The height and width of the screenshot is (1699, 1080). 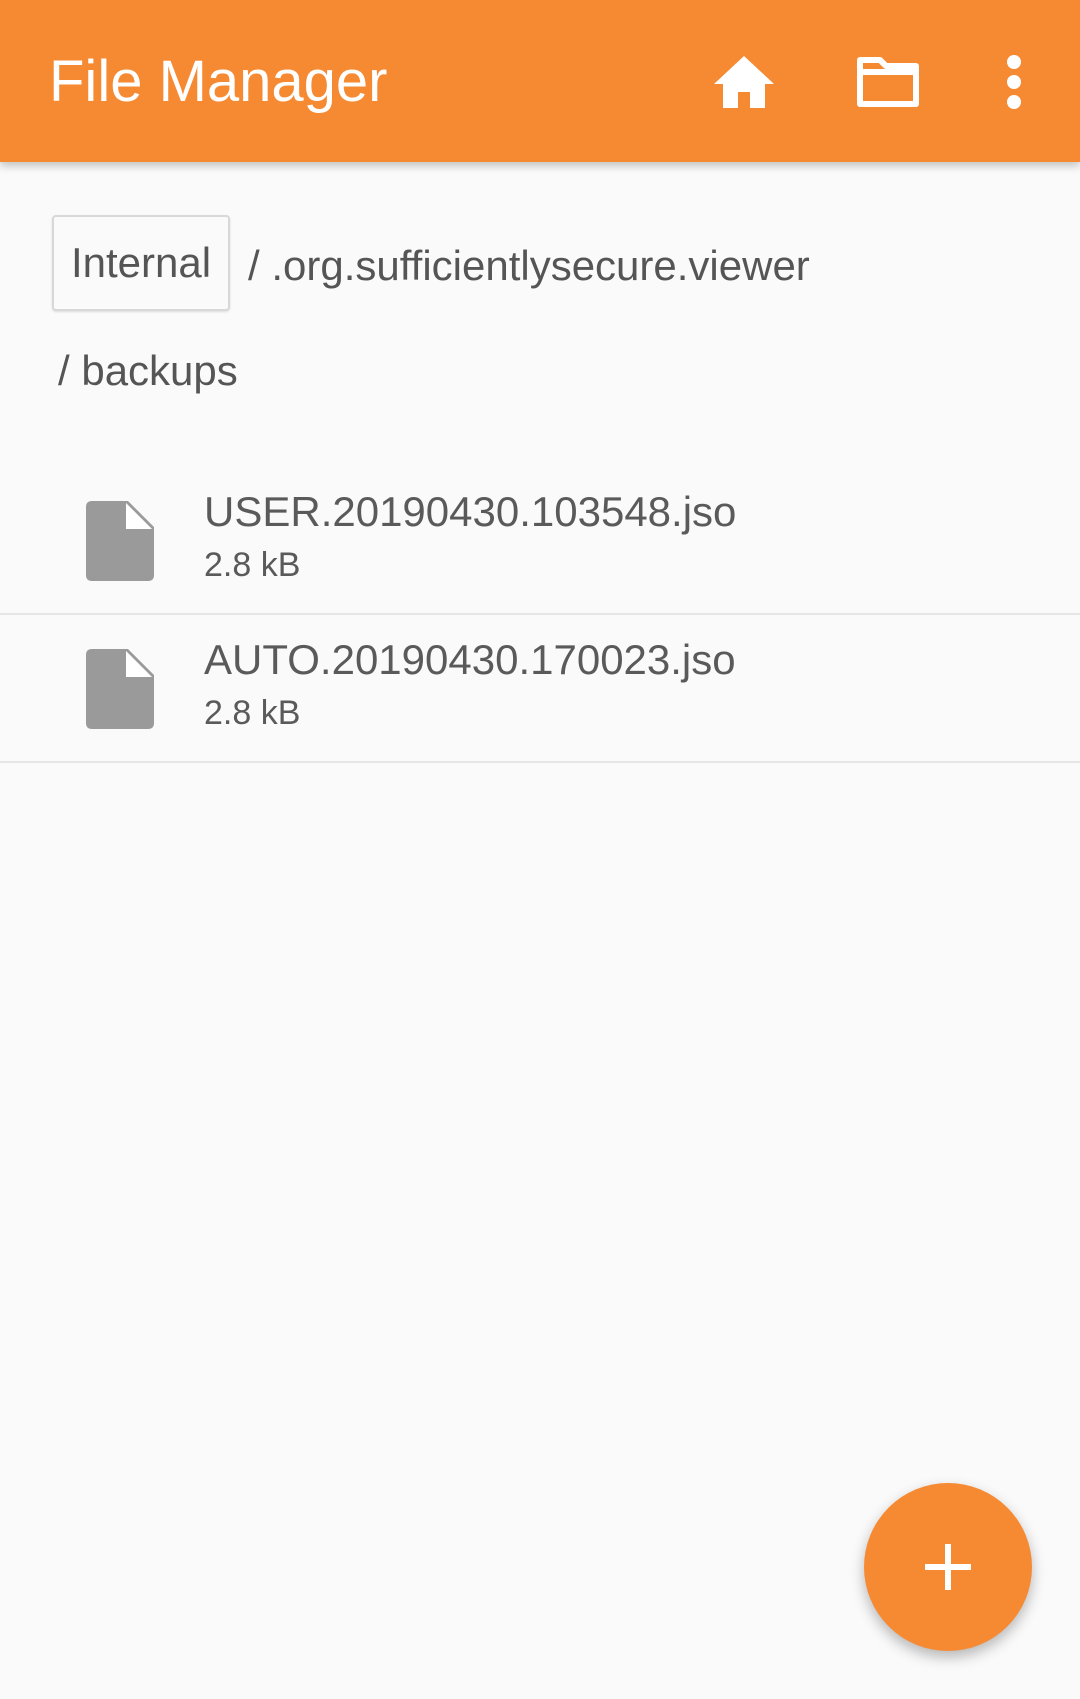 I want to click on breadcrumb-root-internal: Internal, so click(x=141, y=263).